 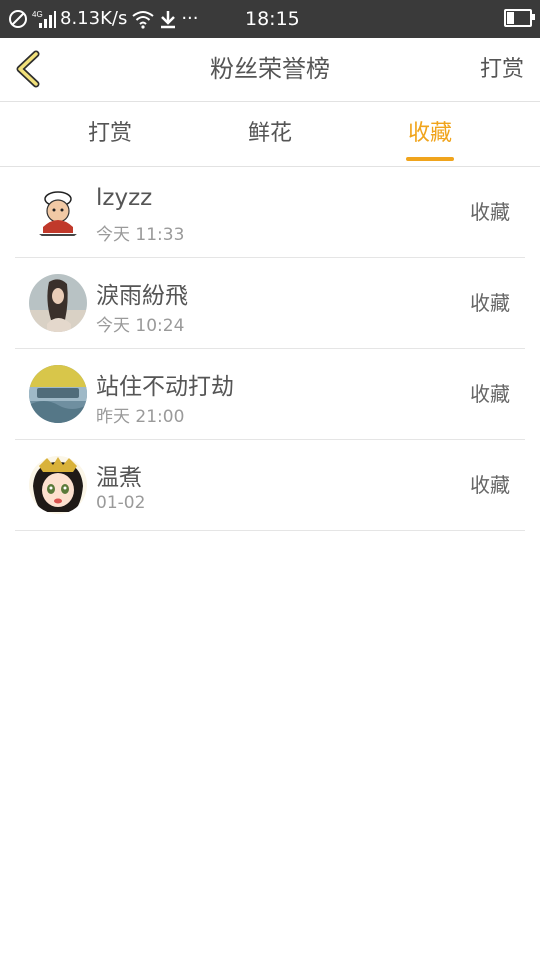 I want to click on fan-name: 淚雨紛飛, so click(x=142, y=296).